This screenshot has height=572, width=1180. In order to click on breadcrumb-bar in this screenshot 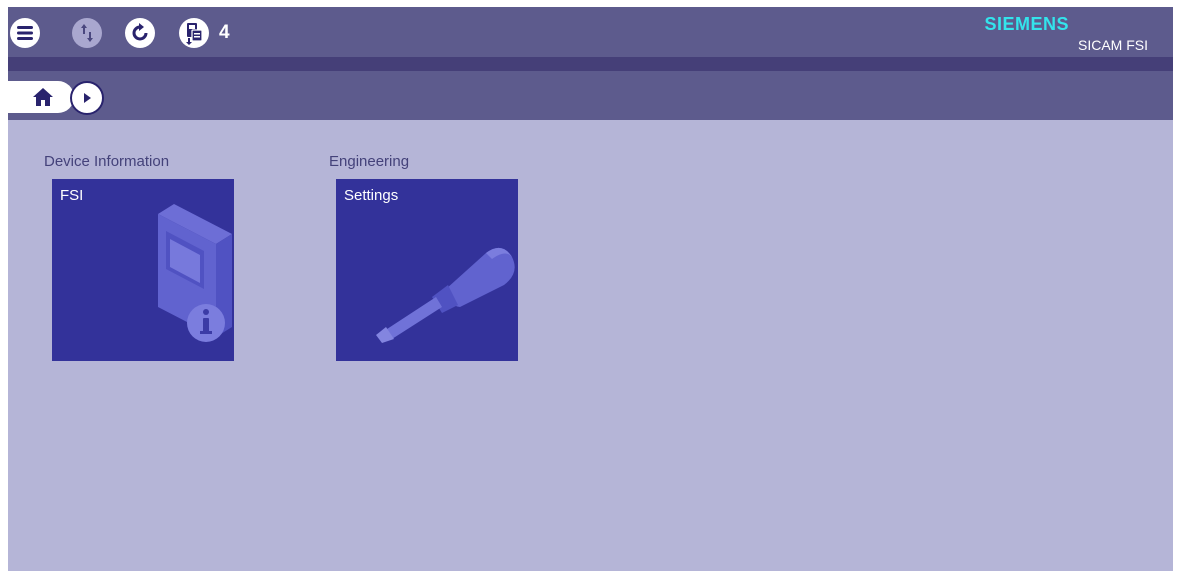, I will do `click(590, 95)`.